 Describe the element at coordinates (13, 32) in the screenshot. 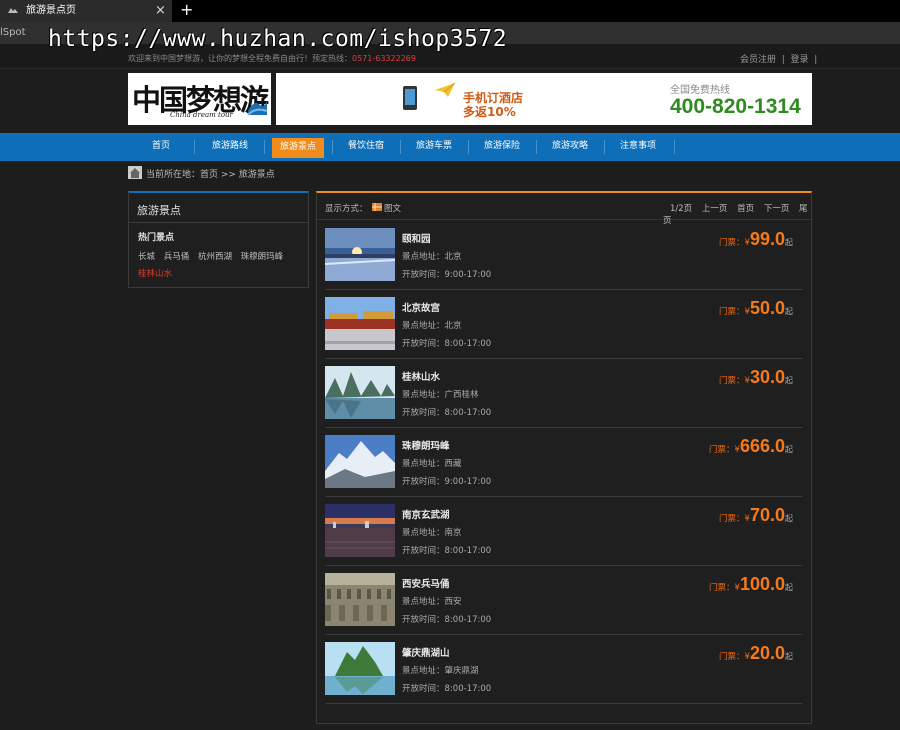

I see `bookmark-item: lSpot` at that location.